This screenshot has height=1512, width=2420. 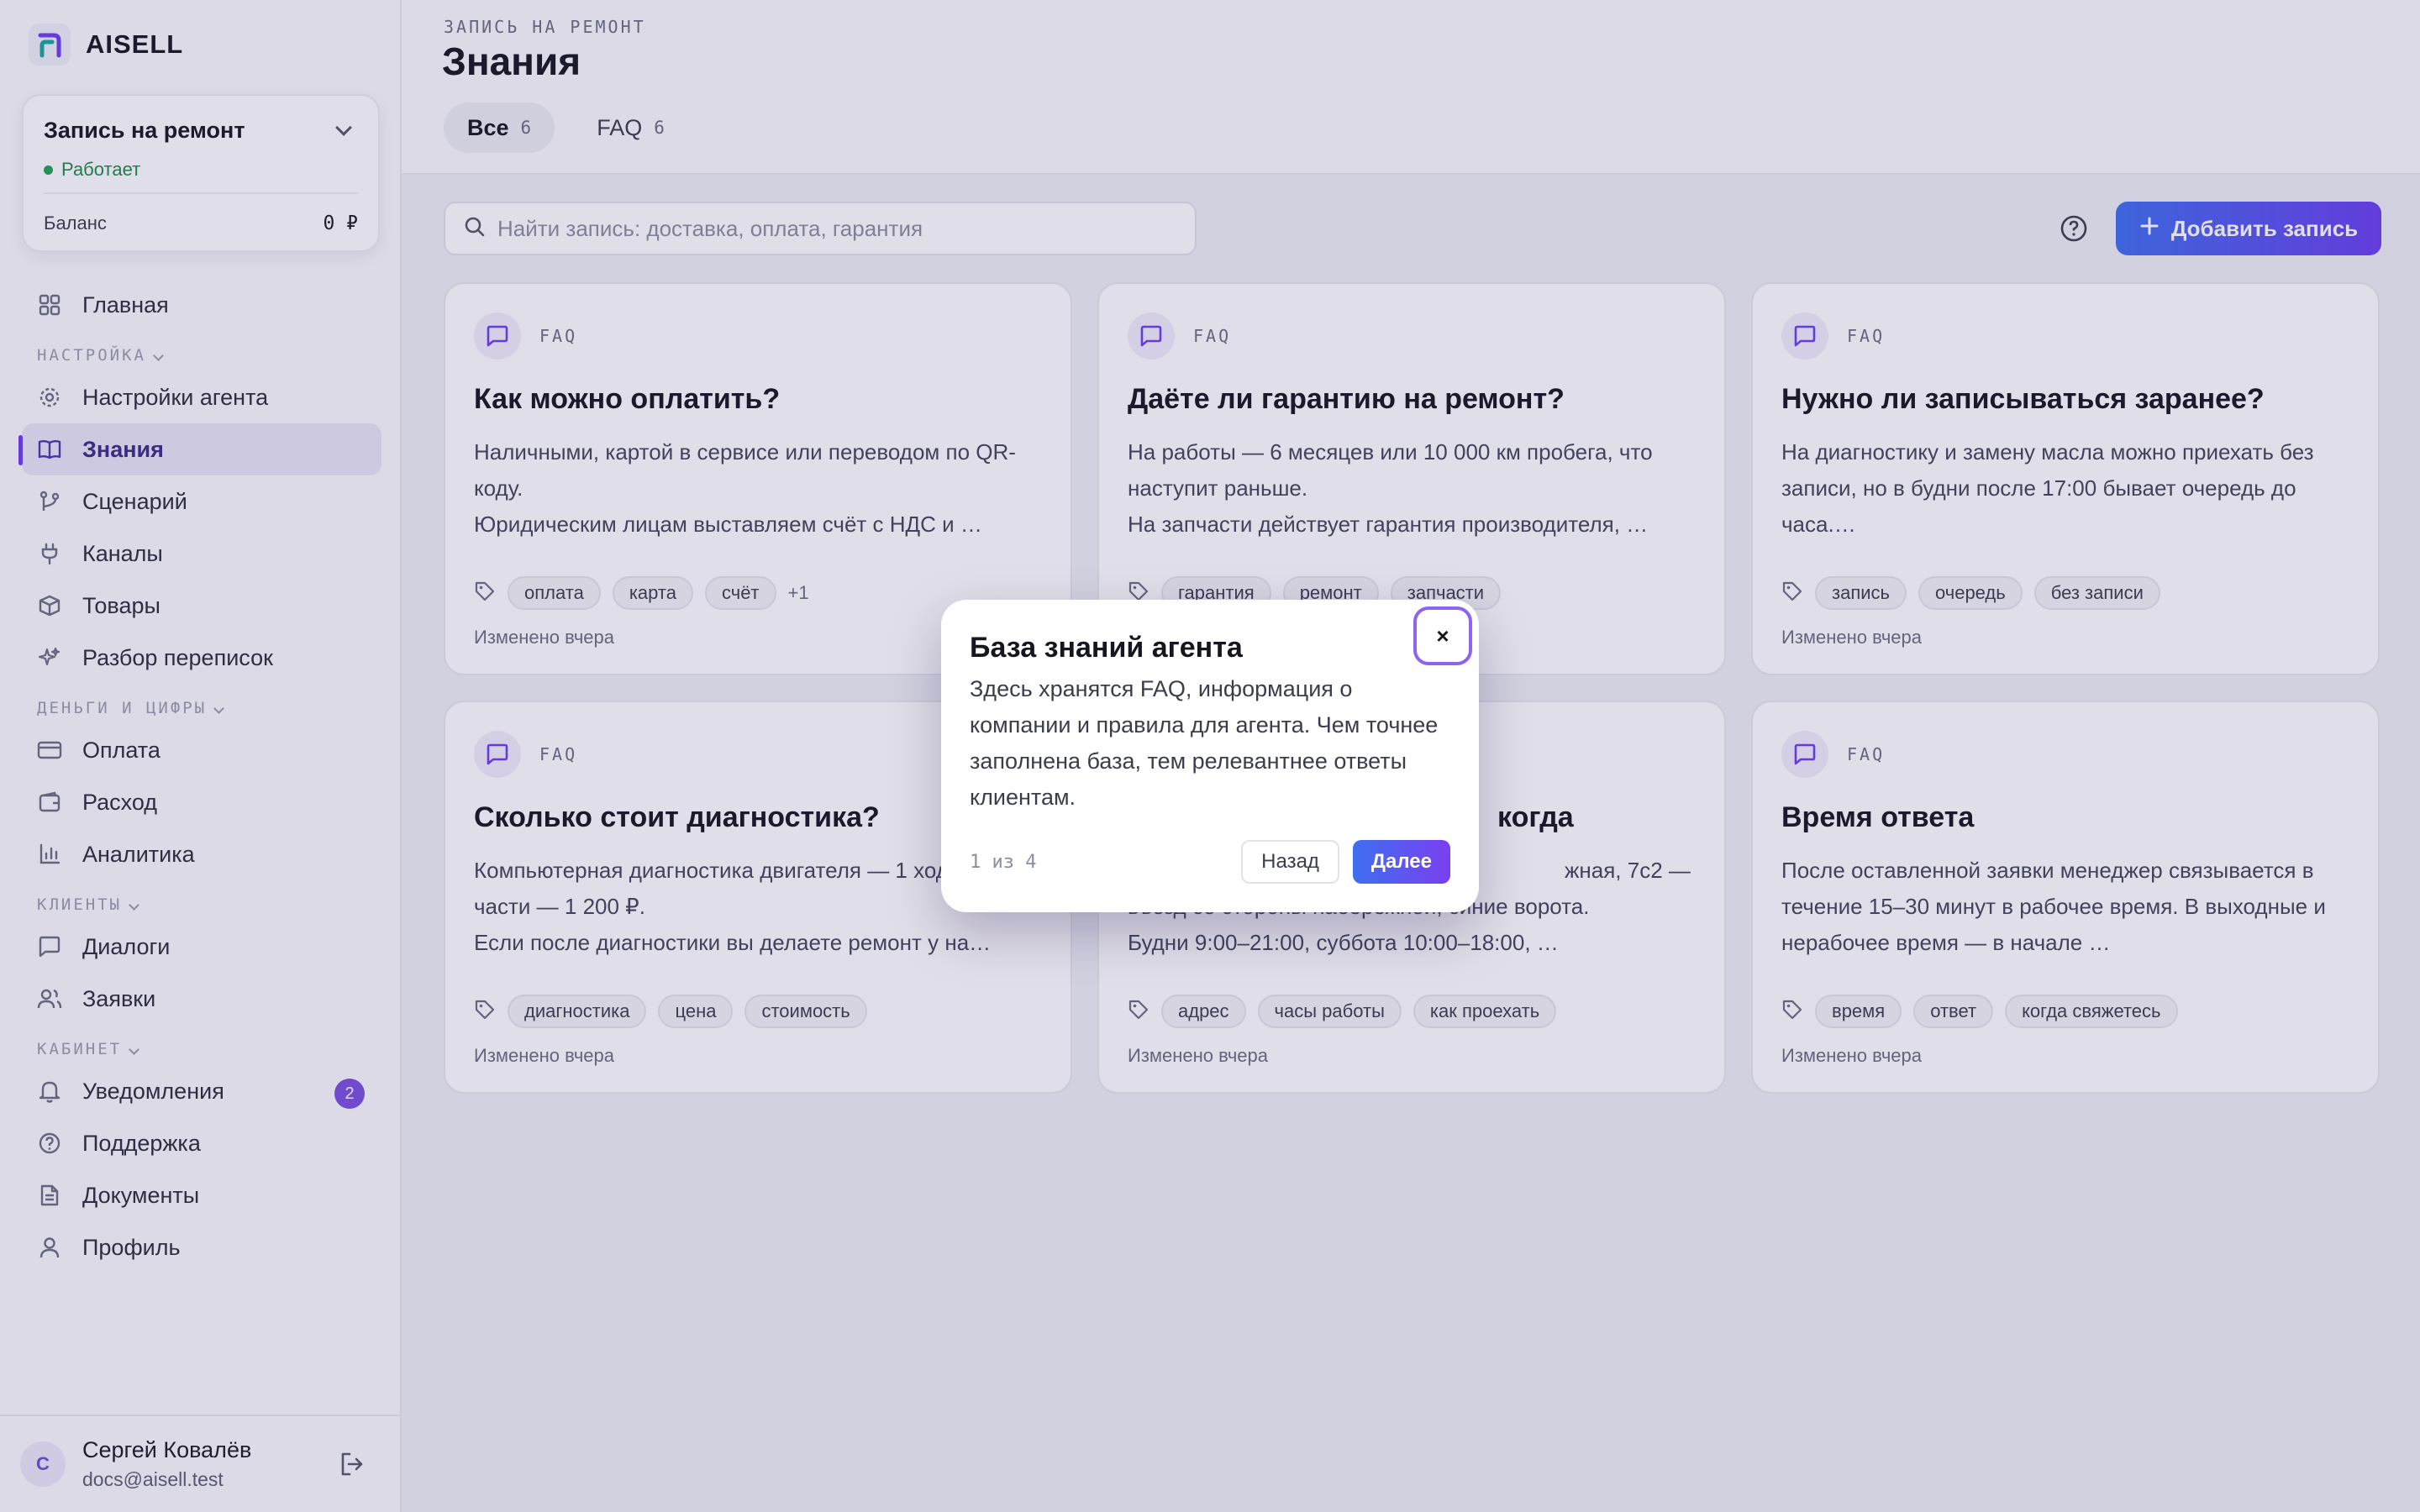 What do you see at coordinates (1442, 635) in the screenshot?
I see `close-button: ×` at bounding box center [1442, 635].